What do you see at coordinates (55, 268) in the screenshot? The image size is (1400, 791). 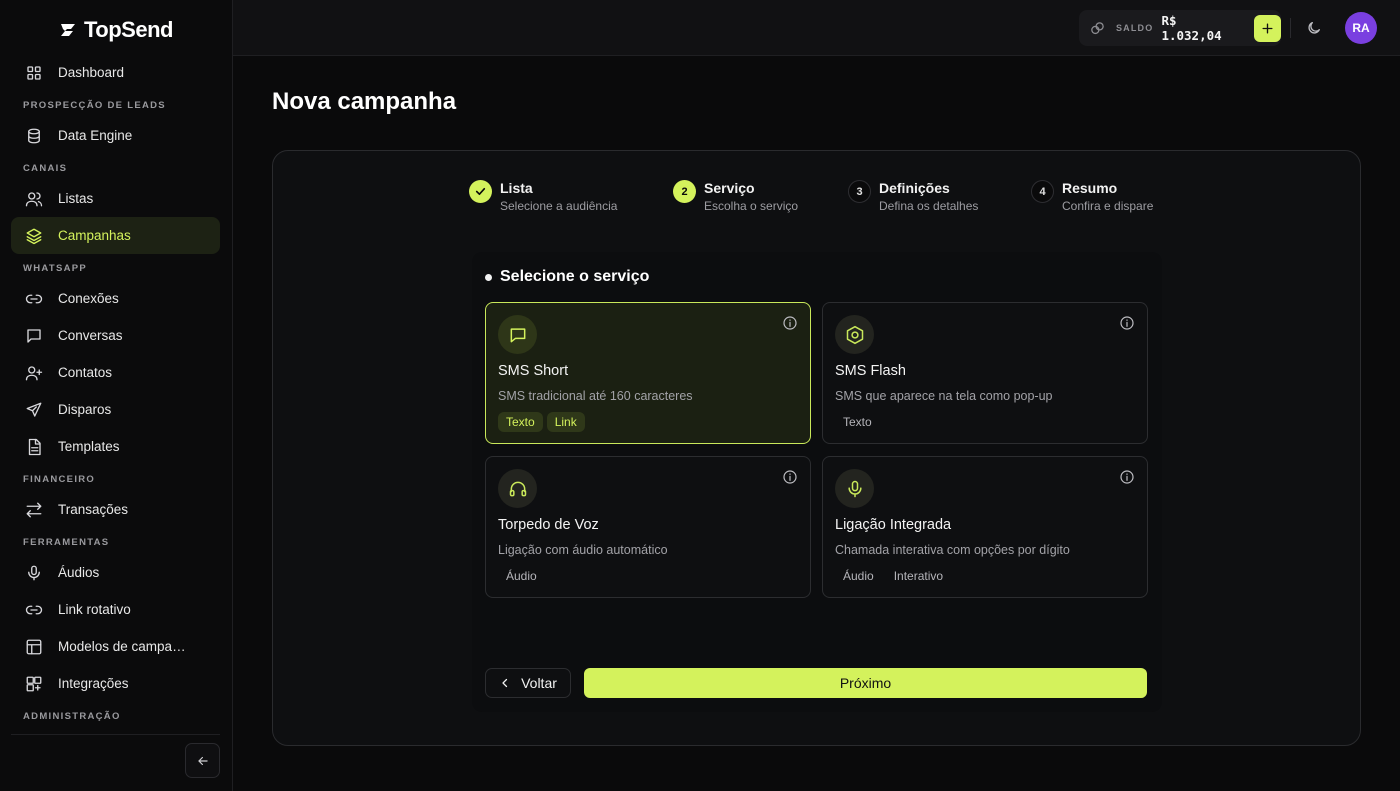 I see `sidebar-section-label: WHATSAPP` at bounding box center [55, 268].